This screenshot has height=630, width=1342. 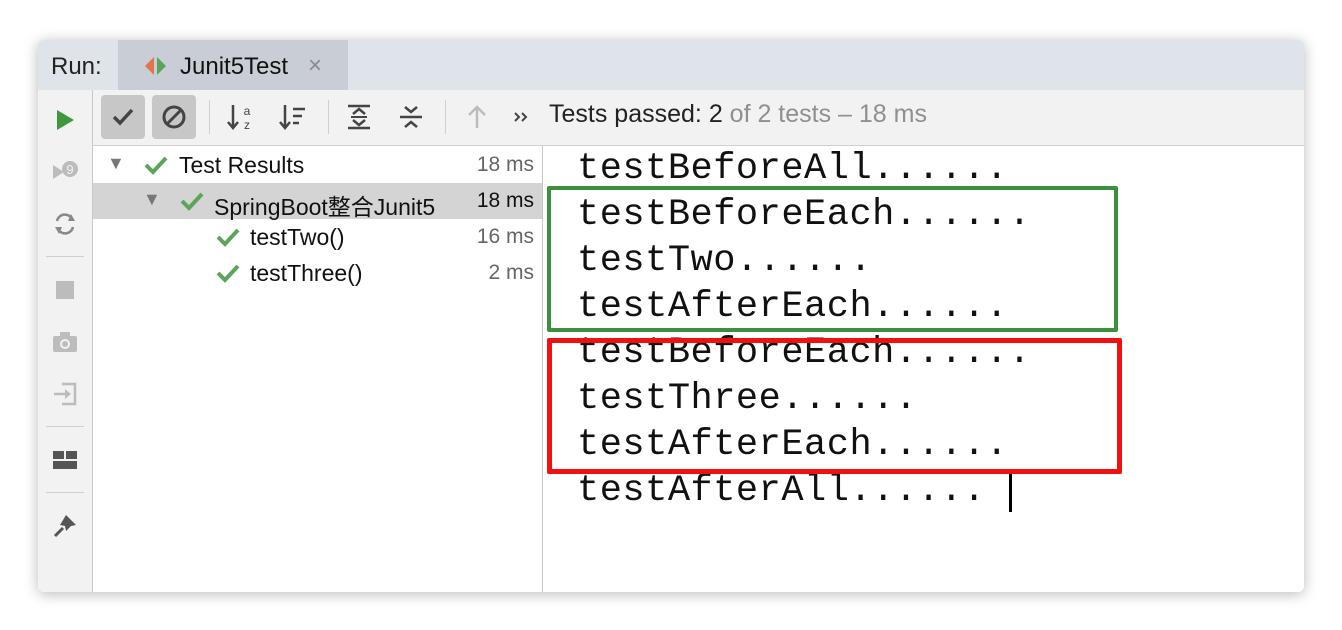 I want to click on show-passed-toggle, so click(x=123, y=117).